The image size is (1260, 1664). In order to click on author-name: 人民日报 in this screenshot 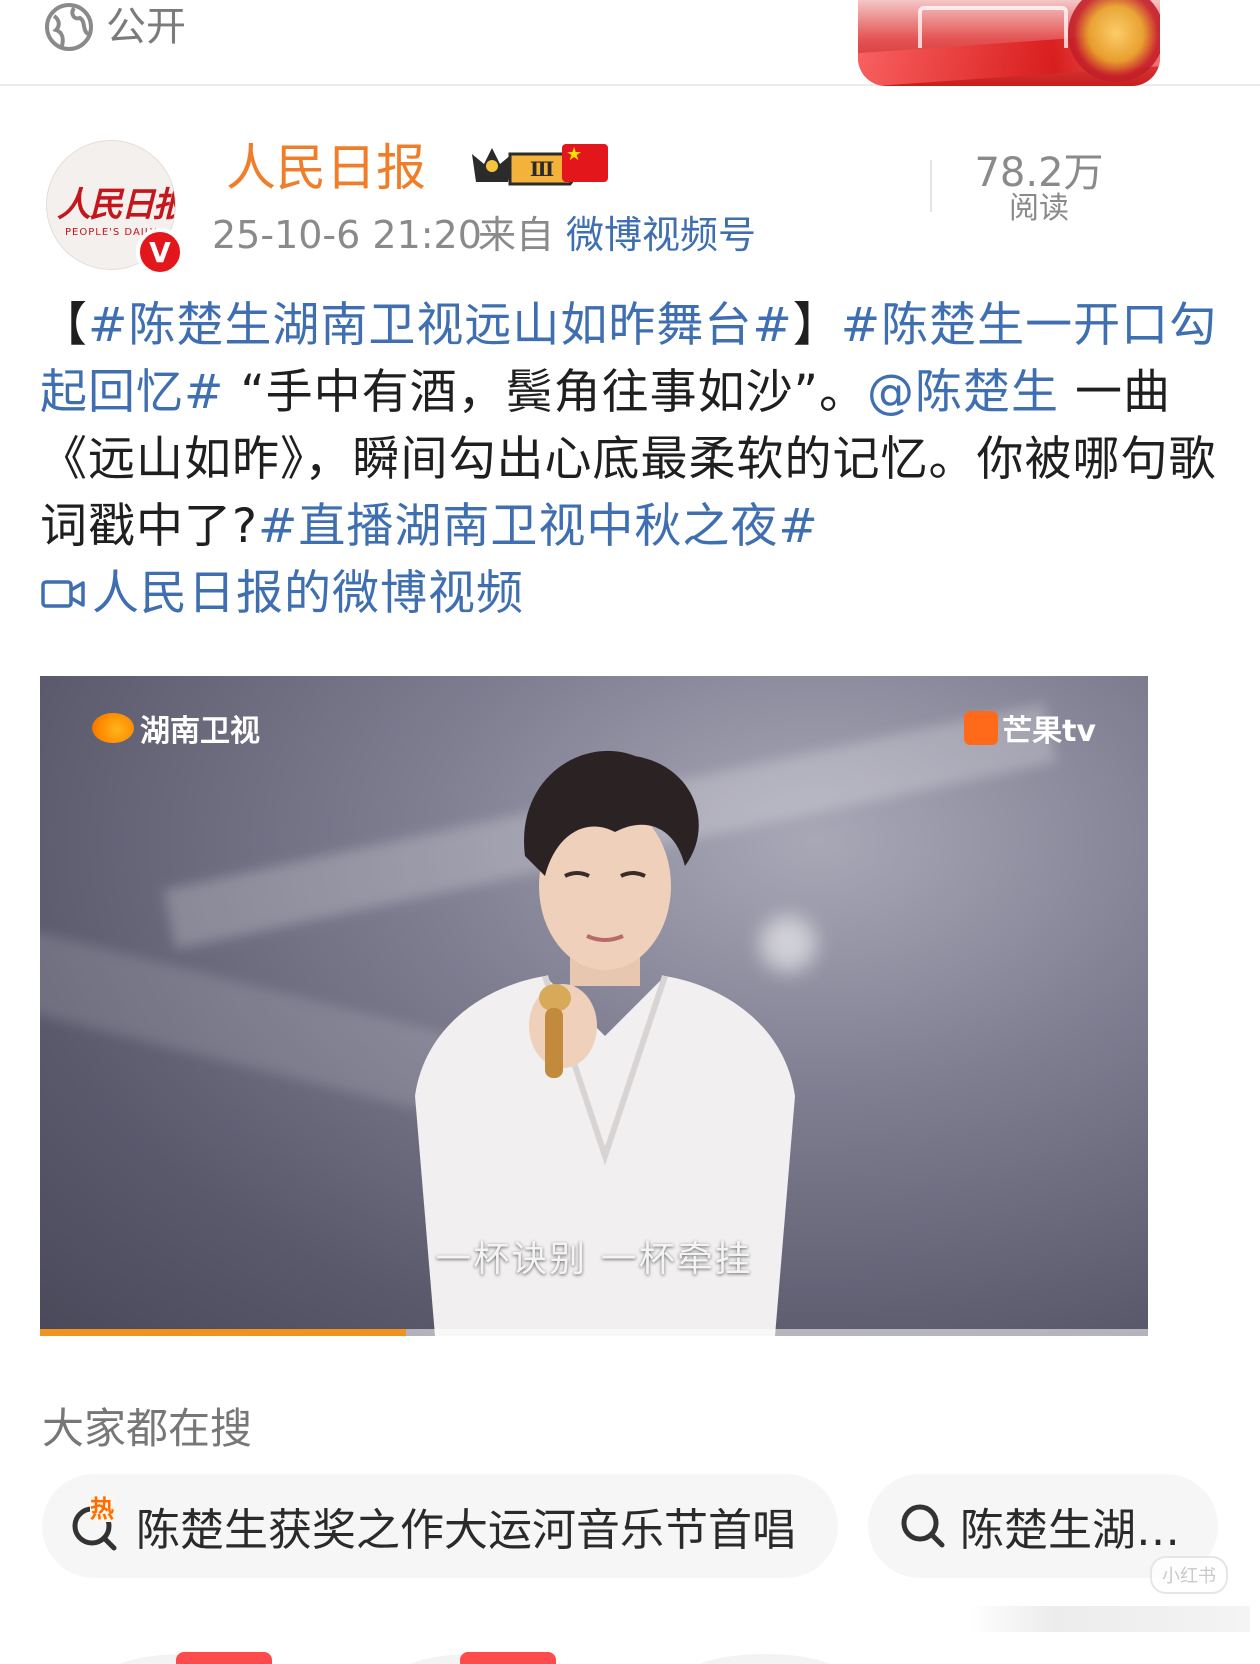, I will do `click(326, 168)`.